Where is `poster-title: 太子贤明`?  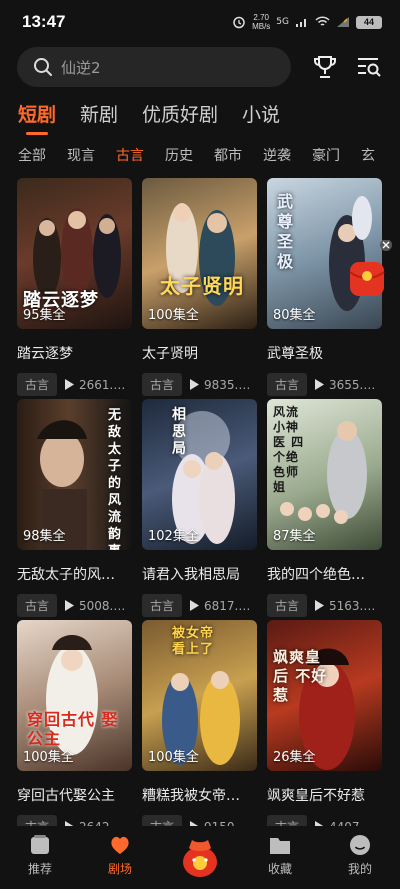 poster-title: 太子贤明 is located at coordinates (202, 286).